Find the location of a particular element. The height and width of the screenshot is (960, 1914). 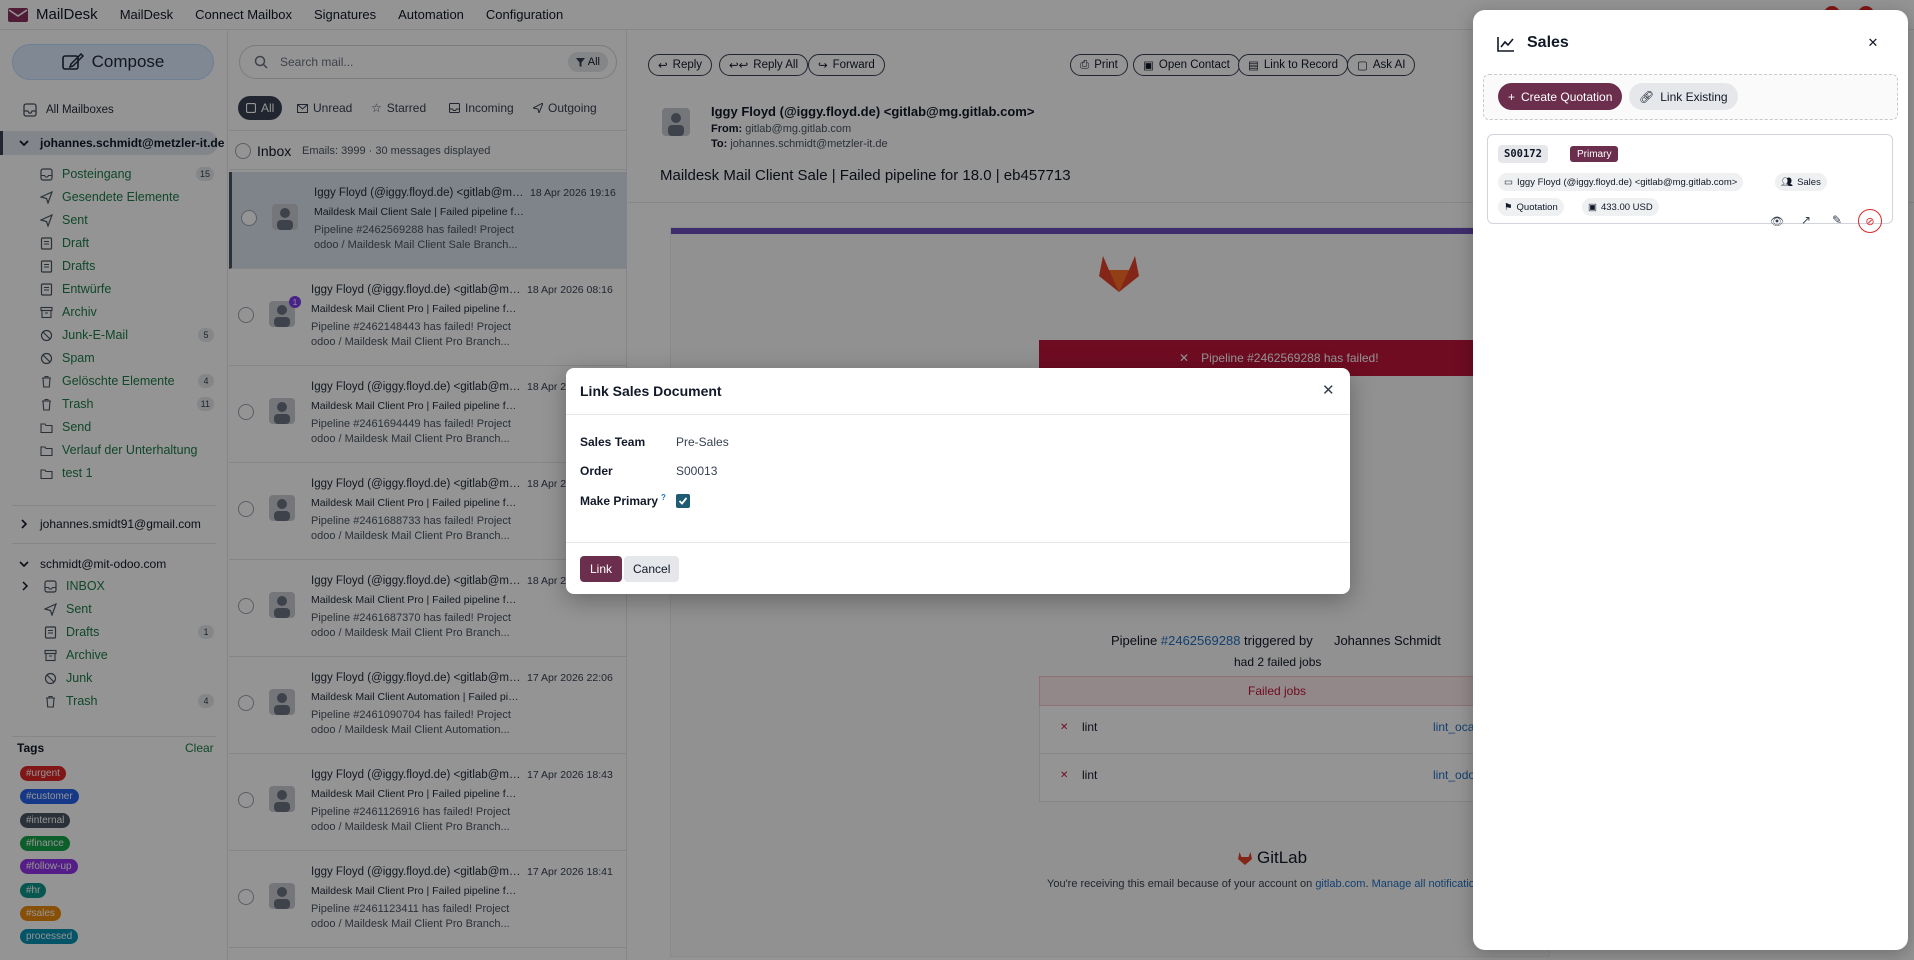

state-chip: ⚑ Quotation is located at coordinates (1531, 207).